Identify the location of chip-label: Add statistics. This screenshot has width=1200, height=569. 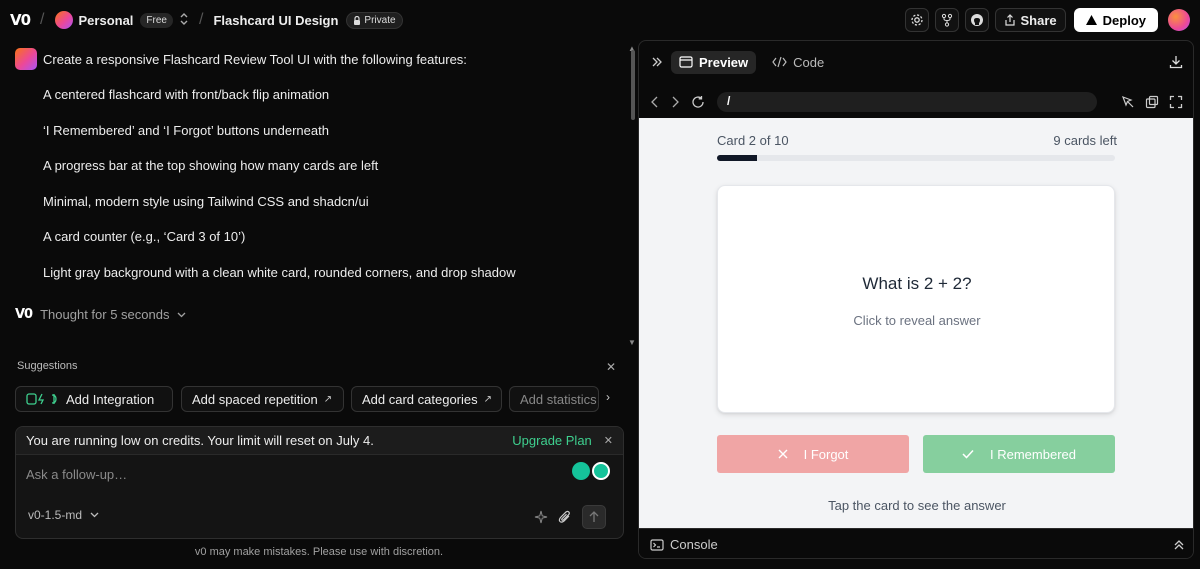
(558, 399).